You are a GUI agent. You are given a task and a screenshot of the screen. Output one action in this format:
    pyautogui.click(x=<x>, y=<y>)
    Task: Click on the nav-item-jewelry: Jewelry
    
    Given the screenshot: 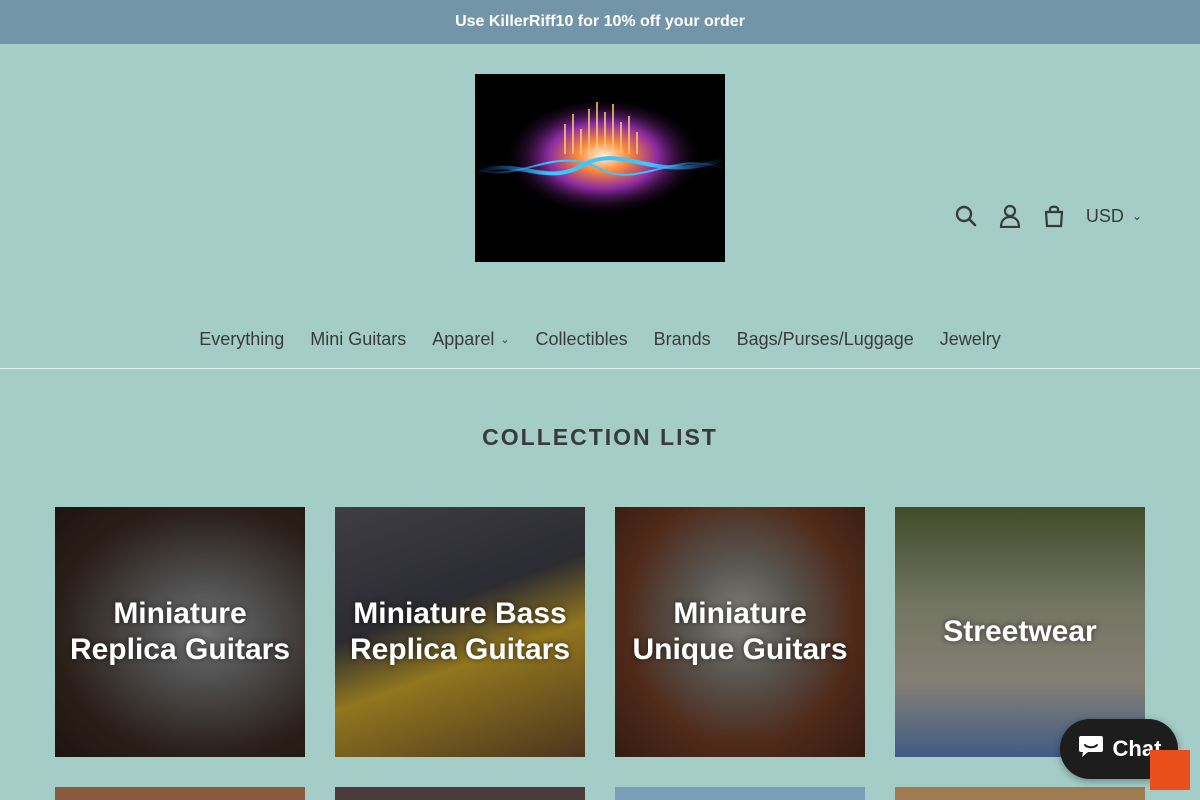 What is the action you would take?
    pyautogui.click(x=970, y=339)
    